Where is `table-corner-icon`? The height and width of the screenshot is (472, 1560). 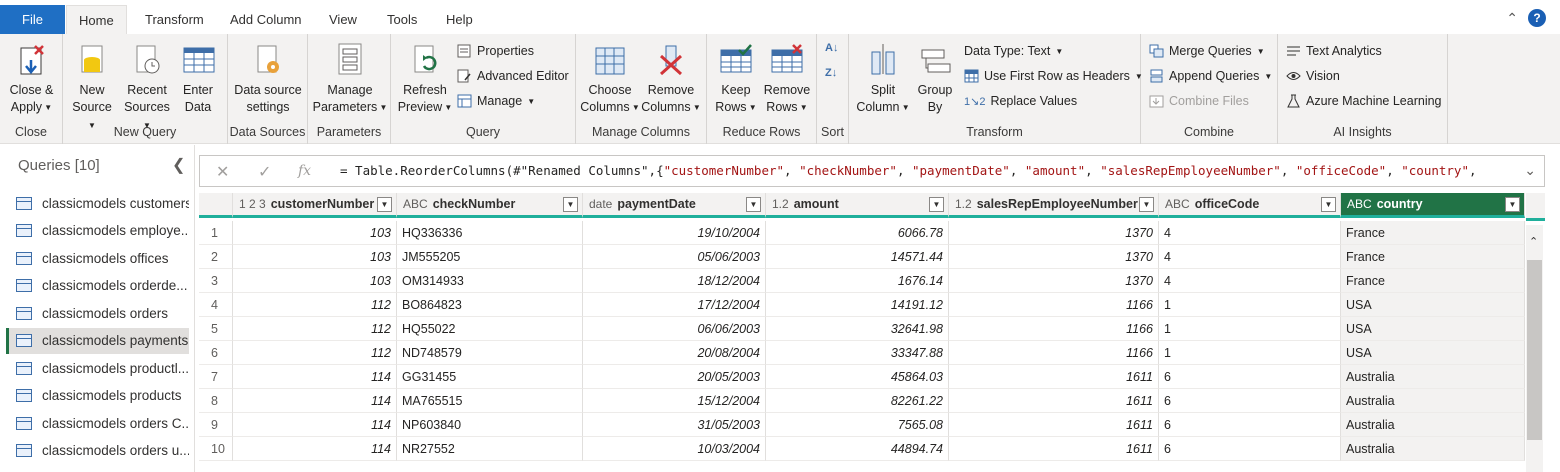
table-corner-icon is located at coordinates (216, 205).